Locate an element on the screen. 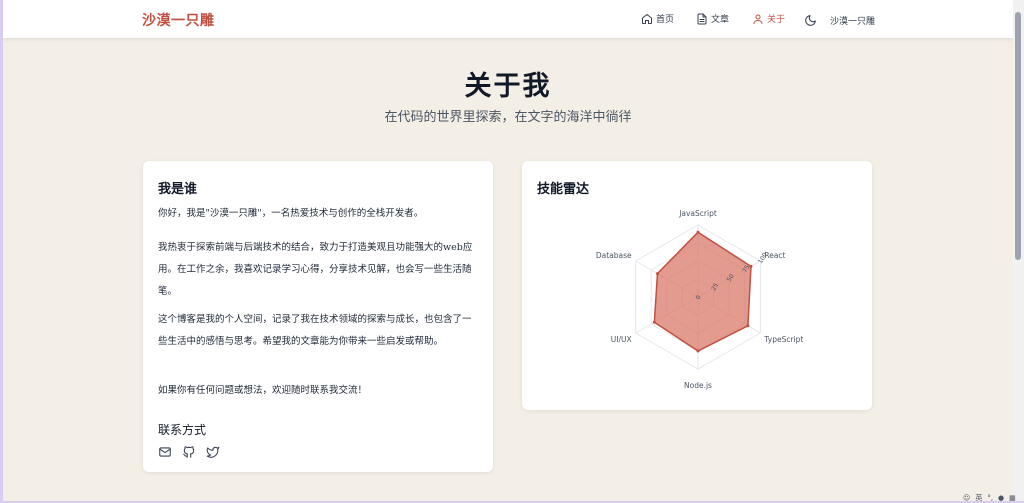  radar-point-database is located at coordinates (657, 274).